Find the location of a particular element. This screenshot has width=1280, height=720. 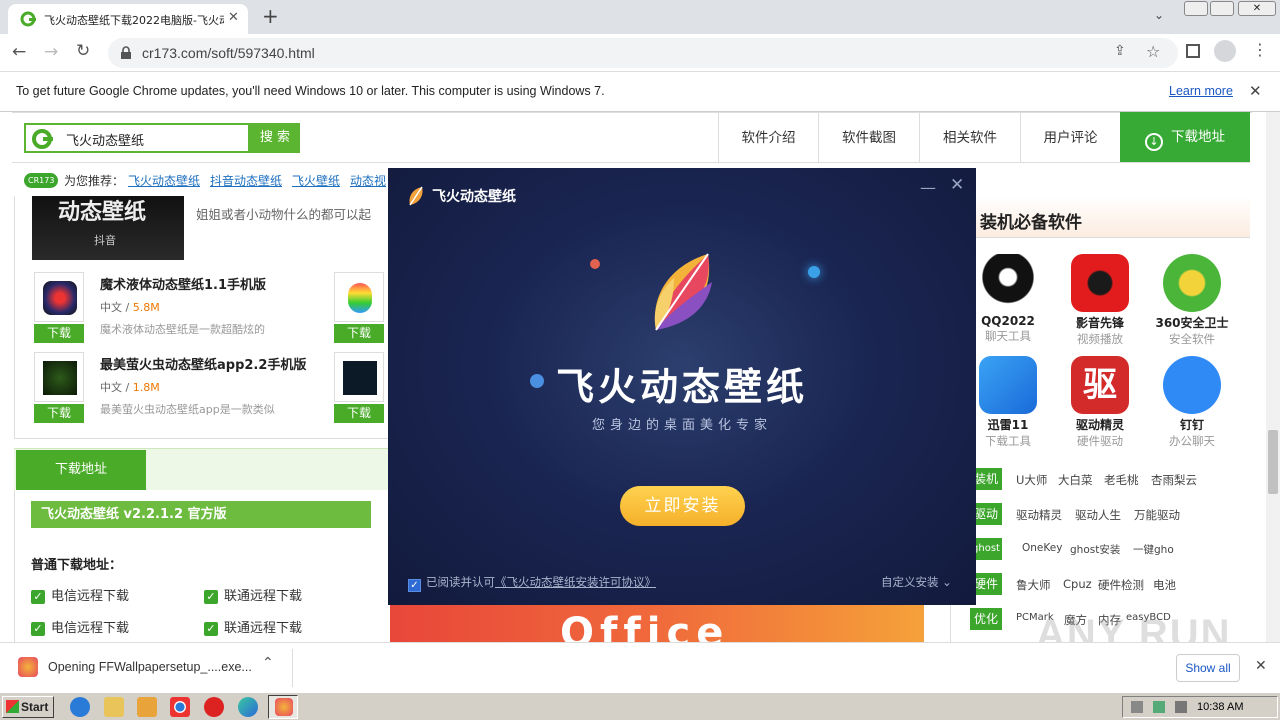

telecom-download-link-1: ✓ 电信远程下载 is located at coordinates (80, 594).